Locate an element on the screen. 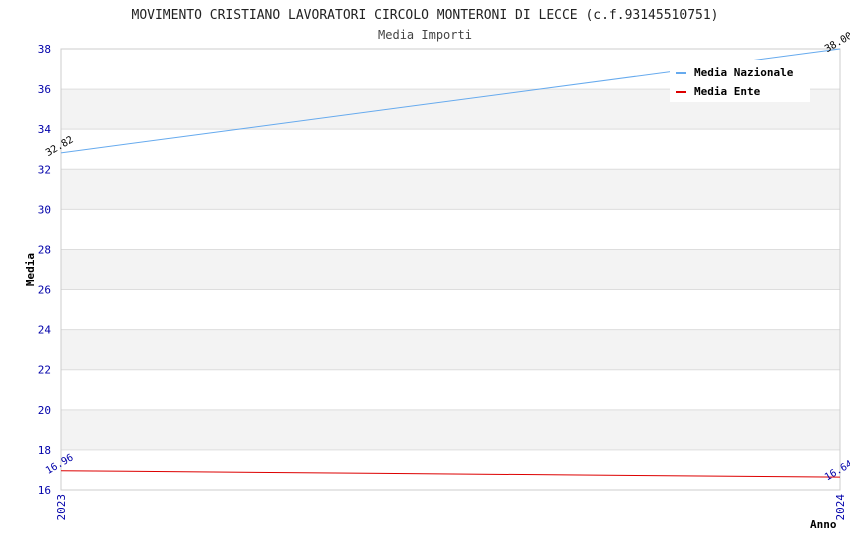  chart-subtitle: Media Importi is located at coordinates (425, 35).